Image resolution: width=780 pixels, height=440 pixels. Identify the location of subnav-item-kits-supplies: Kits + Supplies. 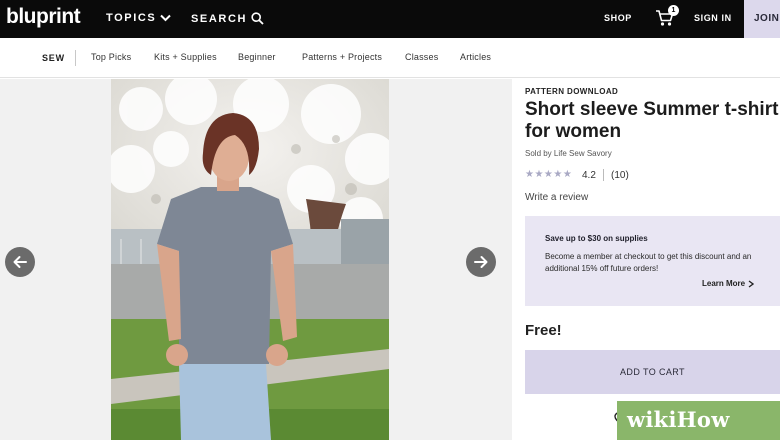
(185, 57).